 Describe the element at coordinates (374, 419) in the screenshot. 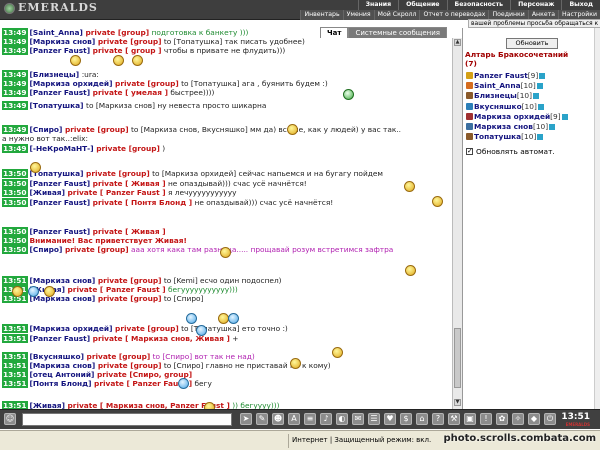

I see `log-icon: ☰` at that location.